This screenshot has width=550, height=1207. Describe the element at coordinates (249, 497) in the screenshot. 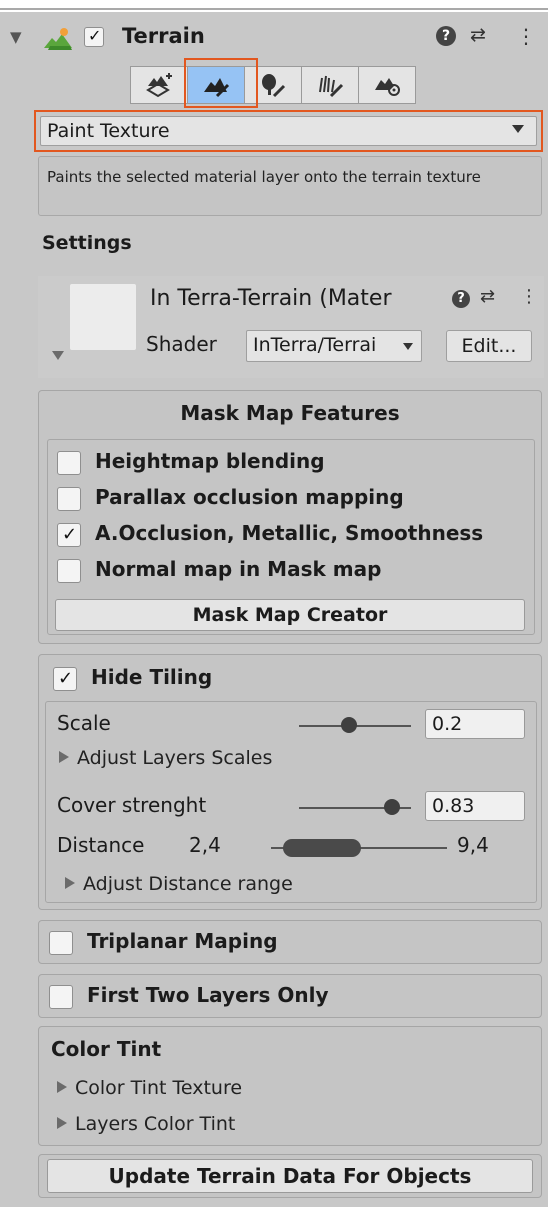

I see `option-label: Parallax occlusion mapping` at that location.